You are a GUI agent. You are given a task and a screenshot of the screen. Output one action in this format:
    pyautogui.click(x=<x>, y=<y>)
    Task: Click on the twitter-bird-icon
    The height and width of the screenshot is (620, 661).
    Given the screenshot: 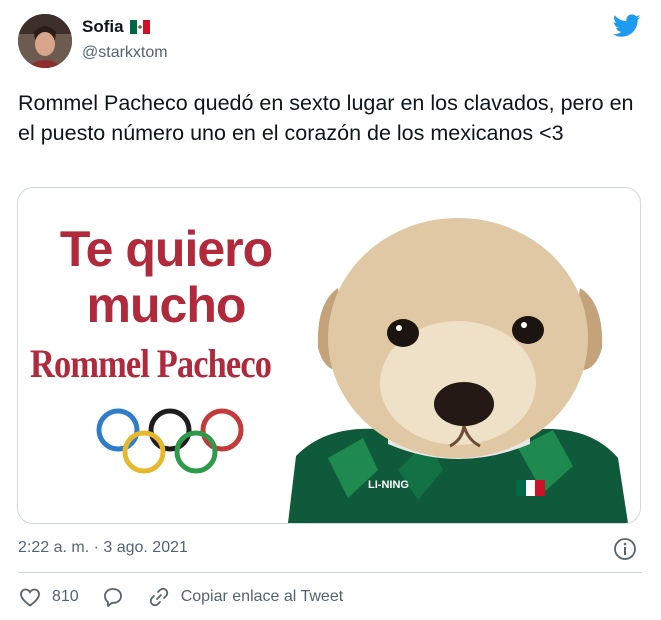 What is the action you would take?
    pyautogui.click(x=627, y=26)
    